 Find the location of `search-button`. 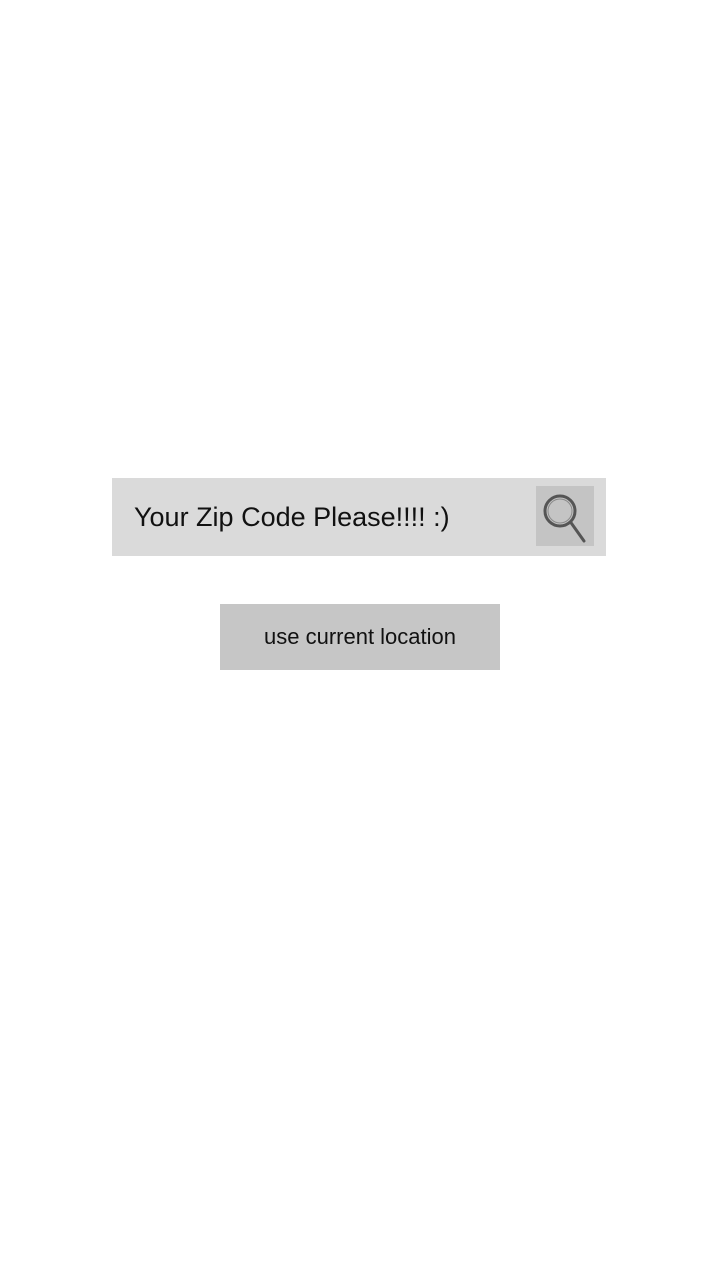

search-button is located at coordinates (565, 516).